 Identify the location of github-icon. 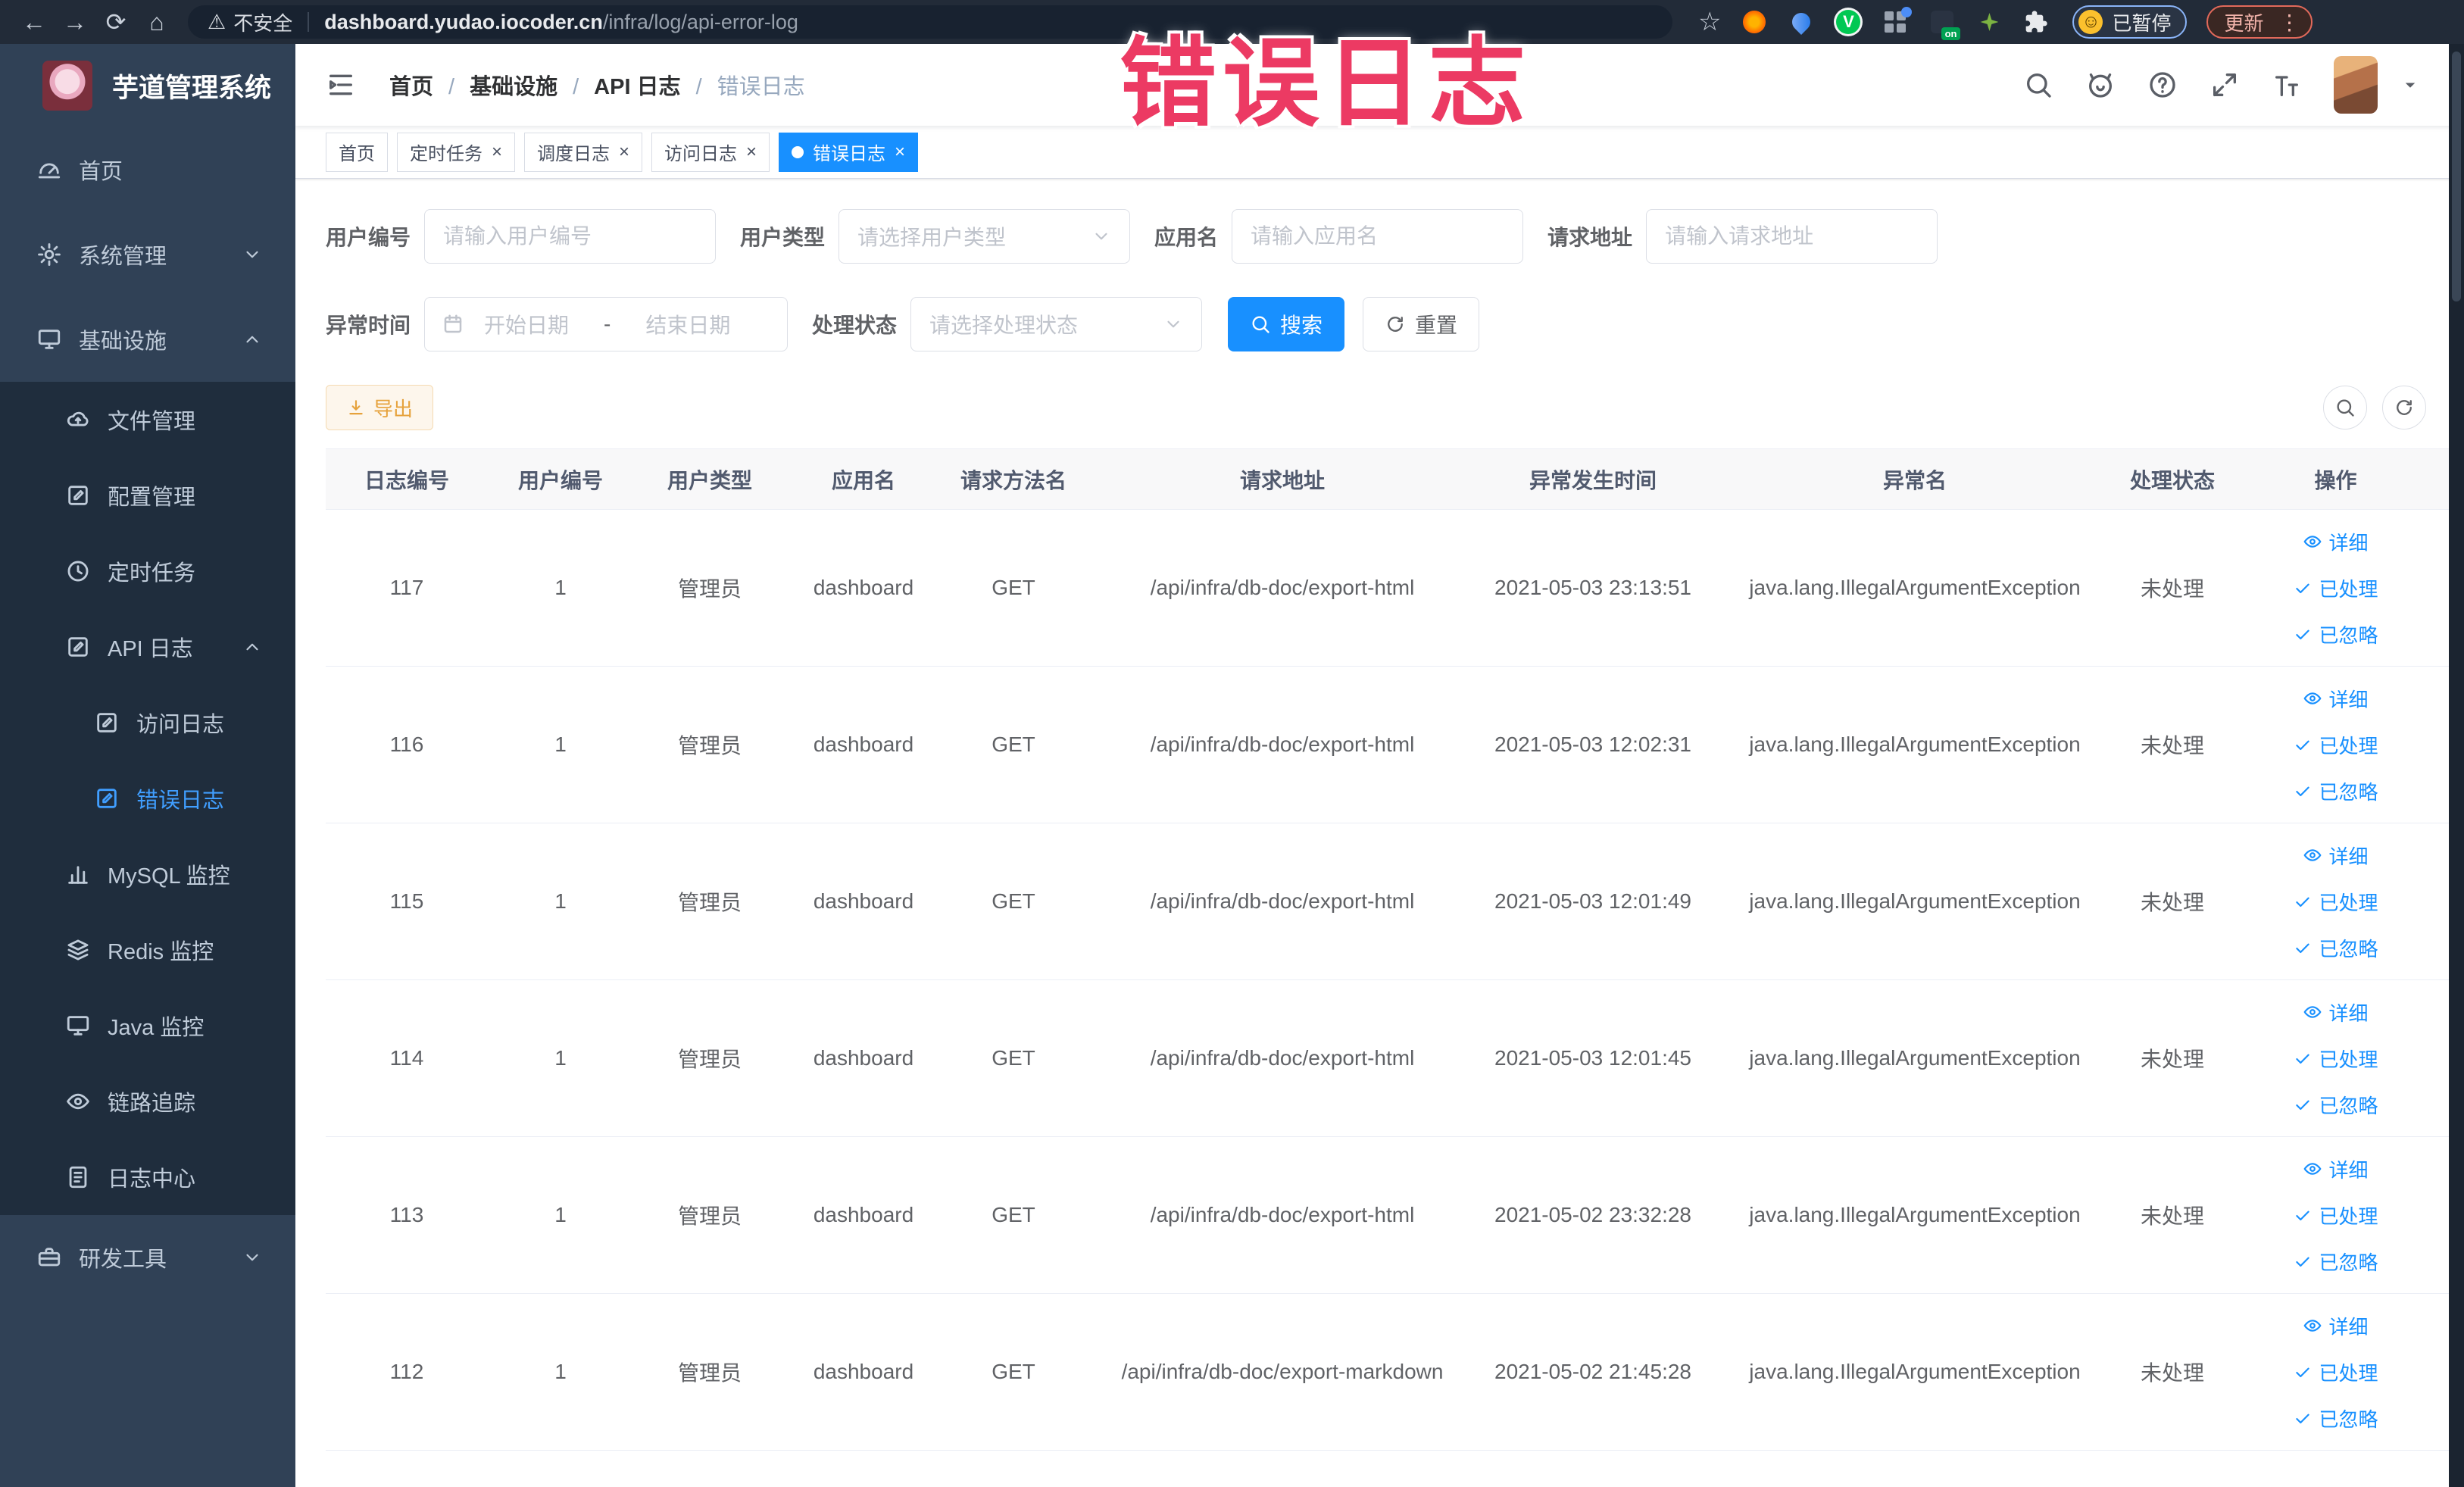
(2100, 85).